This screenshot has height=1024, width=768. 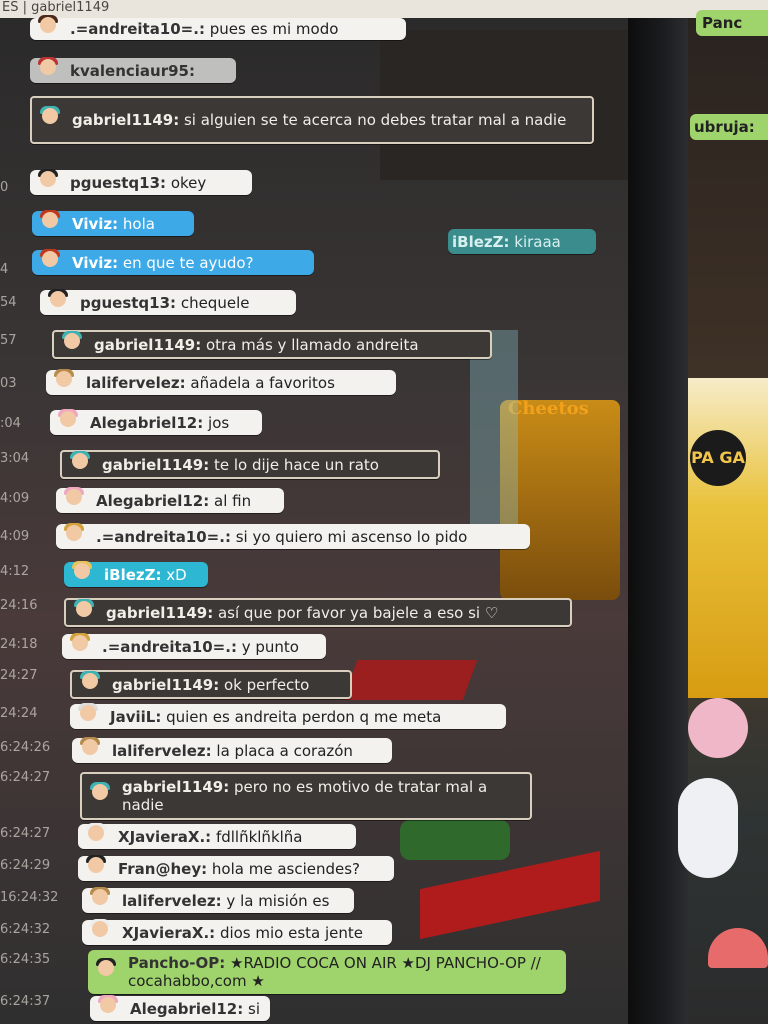 What do you see at coordinates (286, 868) in the screenshot?
I see `message-text: hola me asciendes?` at bounding box center [286, 868].